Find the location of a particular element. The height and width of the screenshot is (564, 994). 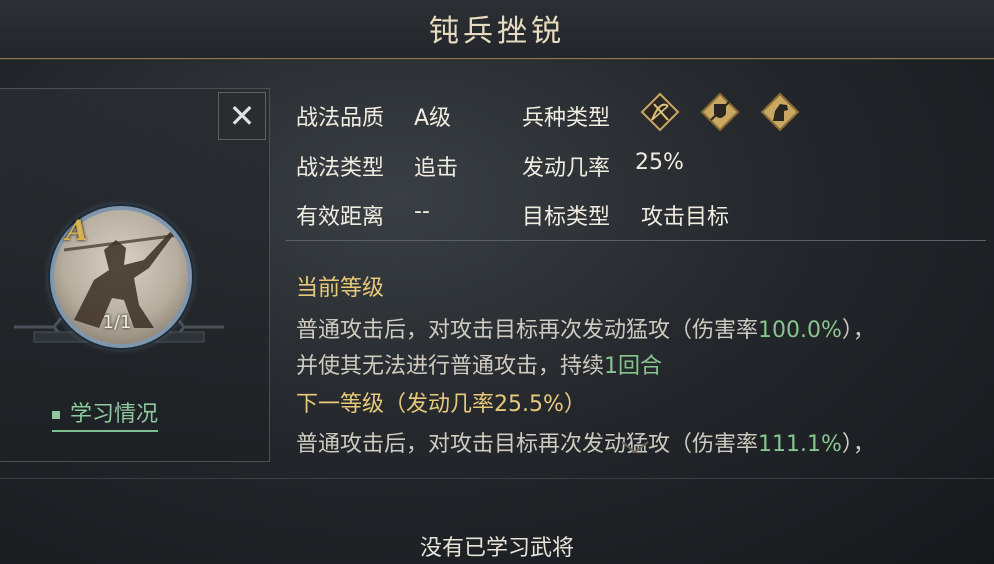

target-type-label: 目标类型 is located at coordinates (566, 217).